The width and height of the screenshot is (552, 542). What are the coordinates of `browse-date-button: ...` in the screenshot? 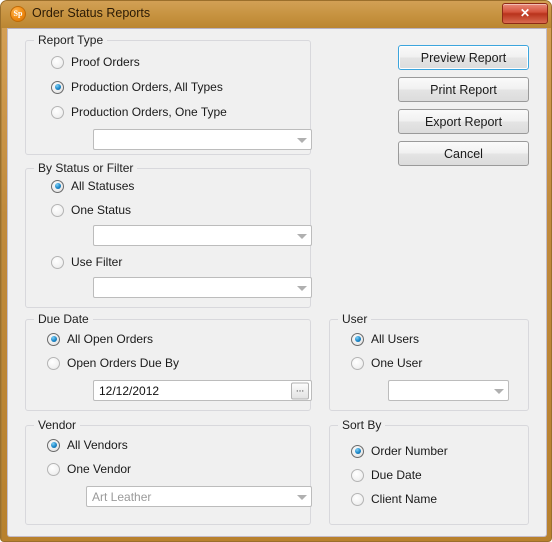 It's located at (300, 390).